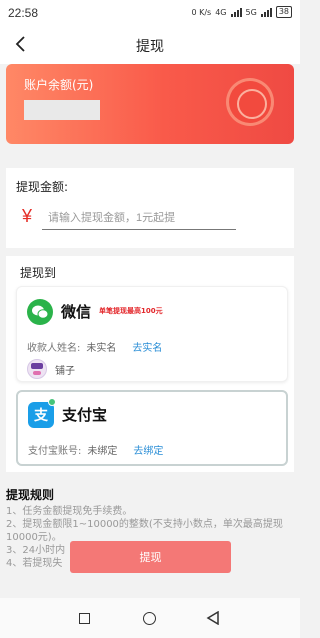 The width and height of the screenshot is (320, 638). Describe the element at coordinates (147, 348) in the screenshot. I see `verify-name-link: 去实名` at that location.